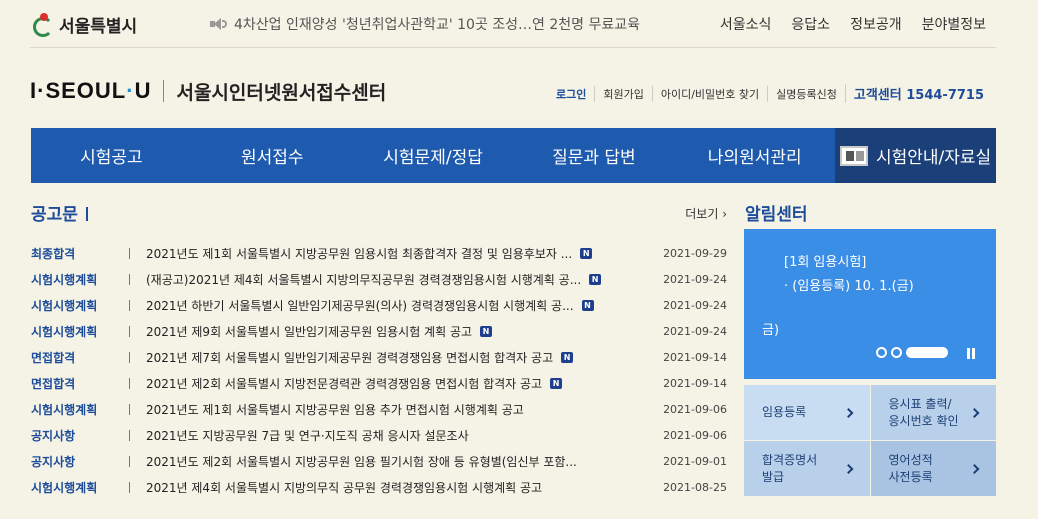  Describe the element at coordinates (709, 93) in the screenshot. I see `find-account-link: 아이디/비밀번호 찾기` at that location.